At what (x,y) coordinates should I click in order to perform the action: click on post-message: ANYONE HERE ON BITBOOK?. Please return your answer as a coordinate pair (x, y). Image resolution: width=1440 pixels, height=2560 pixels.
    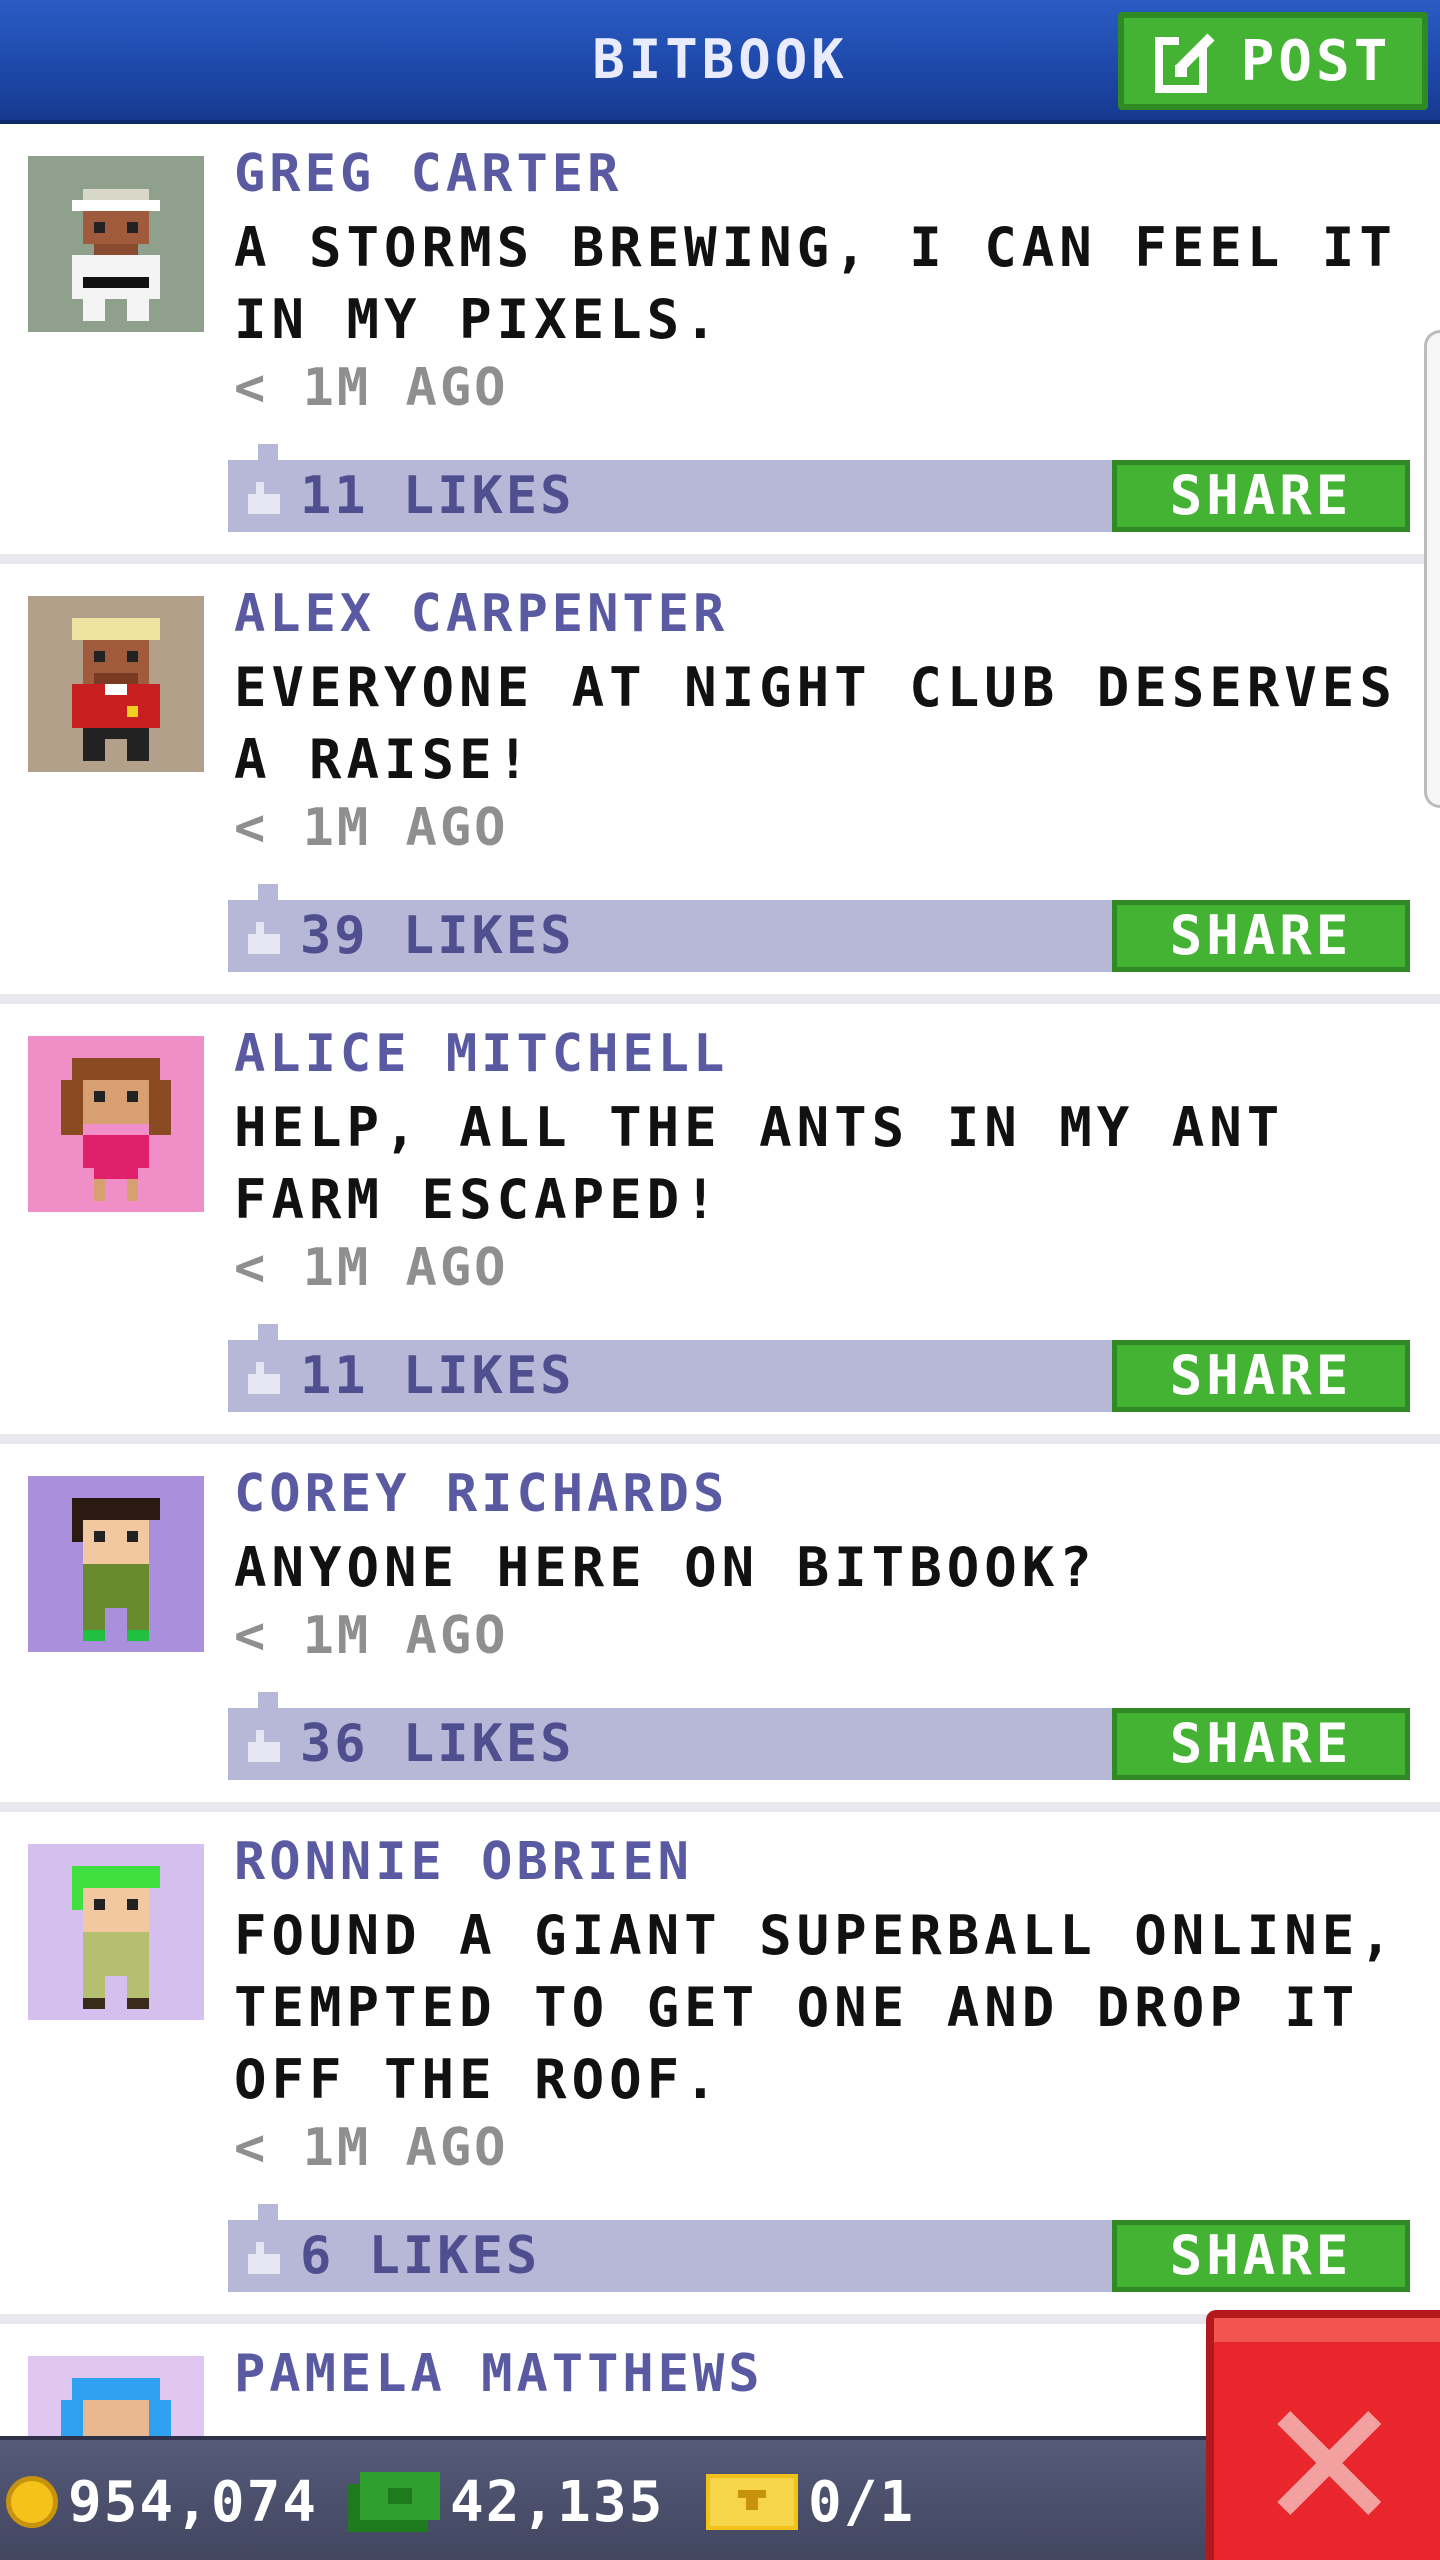
    Looking at the image, I should click on (665, 1567).